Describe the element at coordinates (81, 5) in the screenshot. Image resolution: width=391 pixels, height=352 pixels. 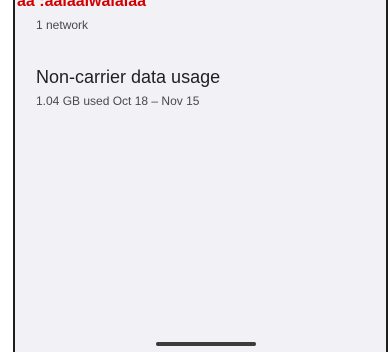
I see `red-annotation-text: aa :aalaalwalalaa` at that location.